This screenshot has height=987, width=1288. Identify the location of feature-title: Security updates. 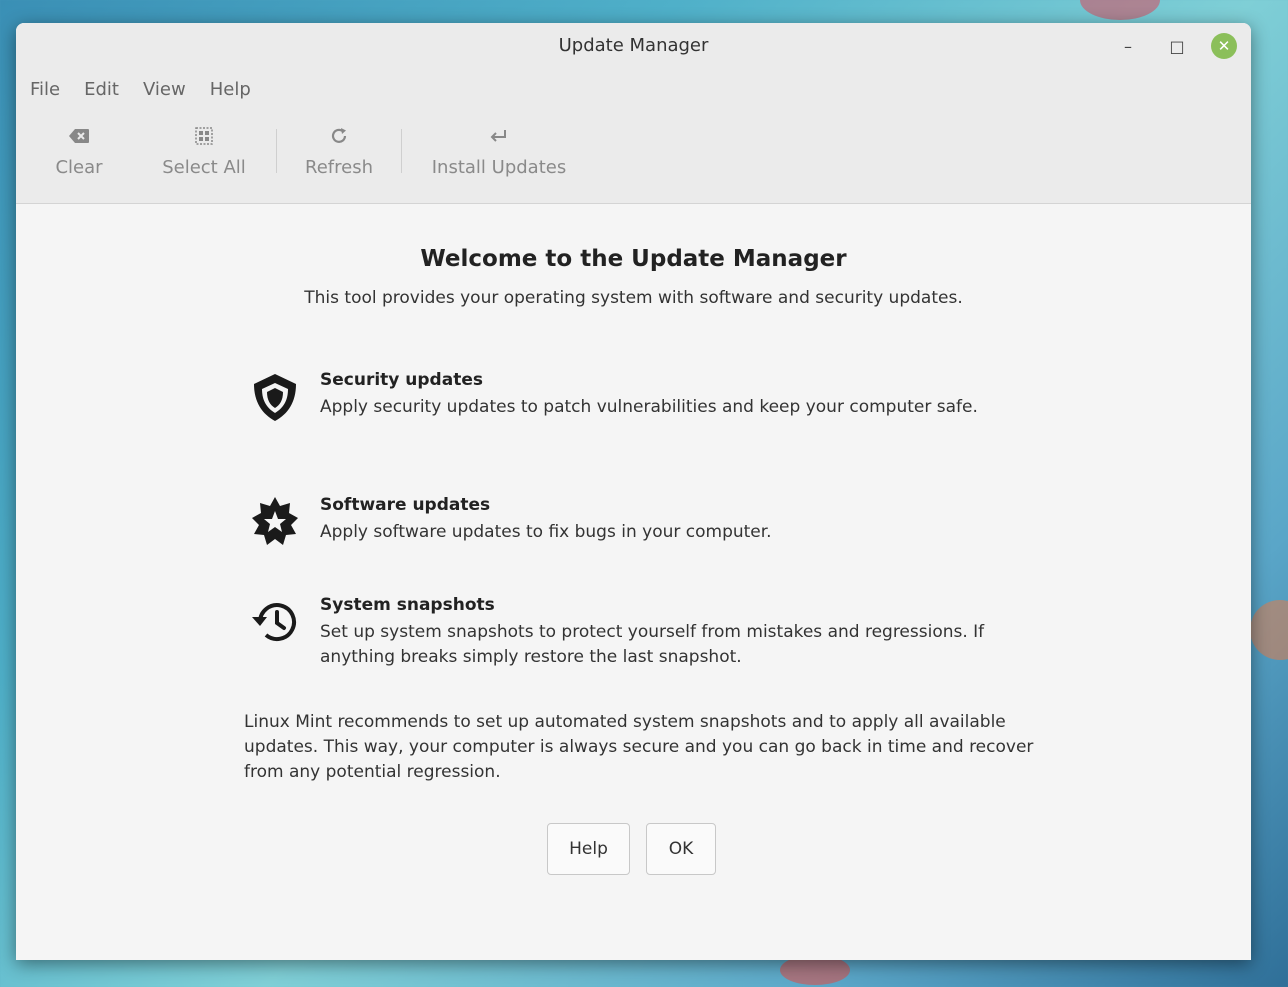
(401, 380).